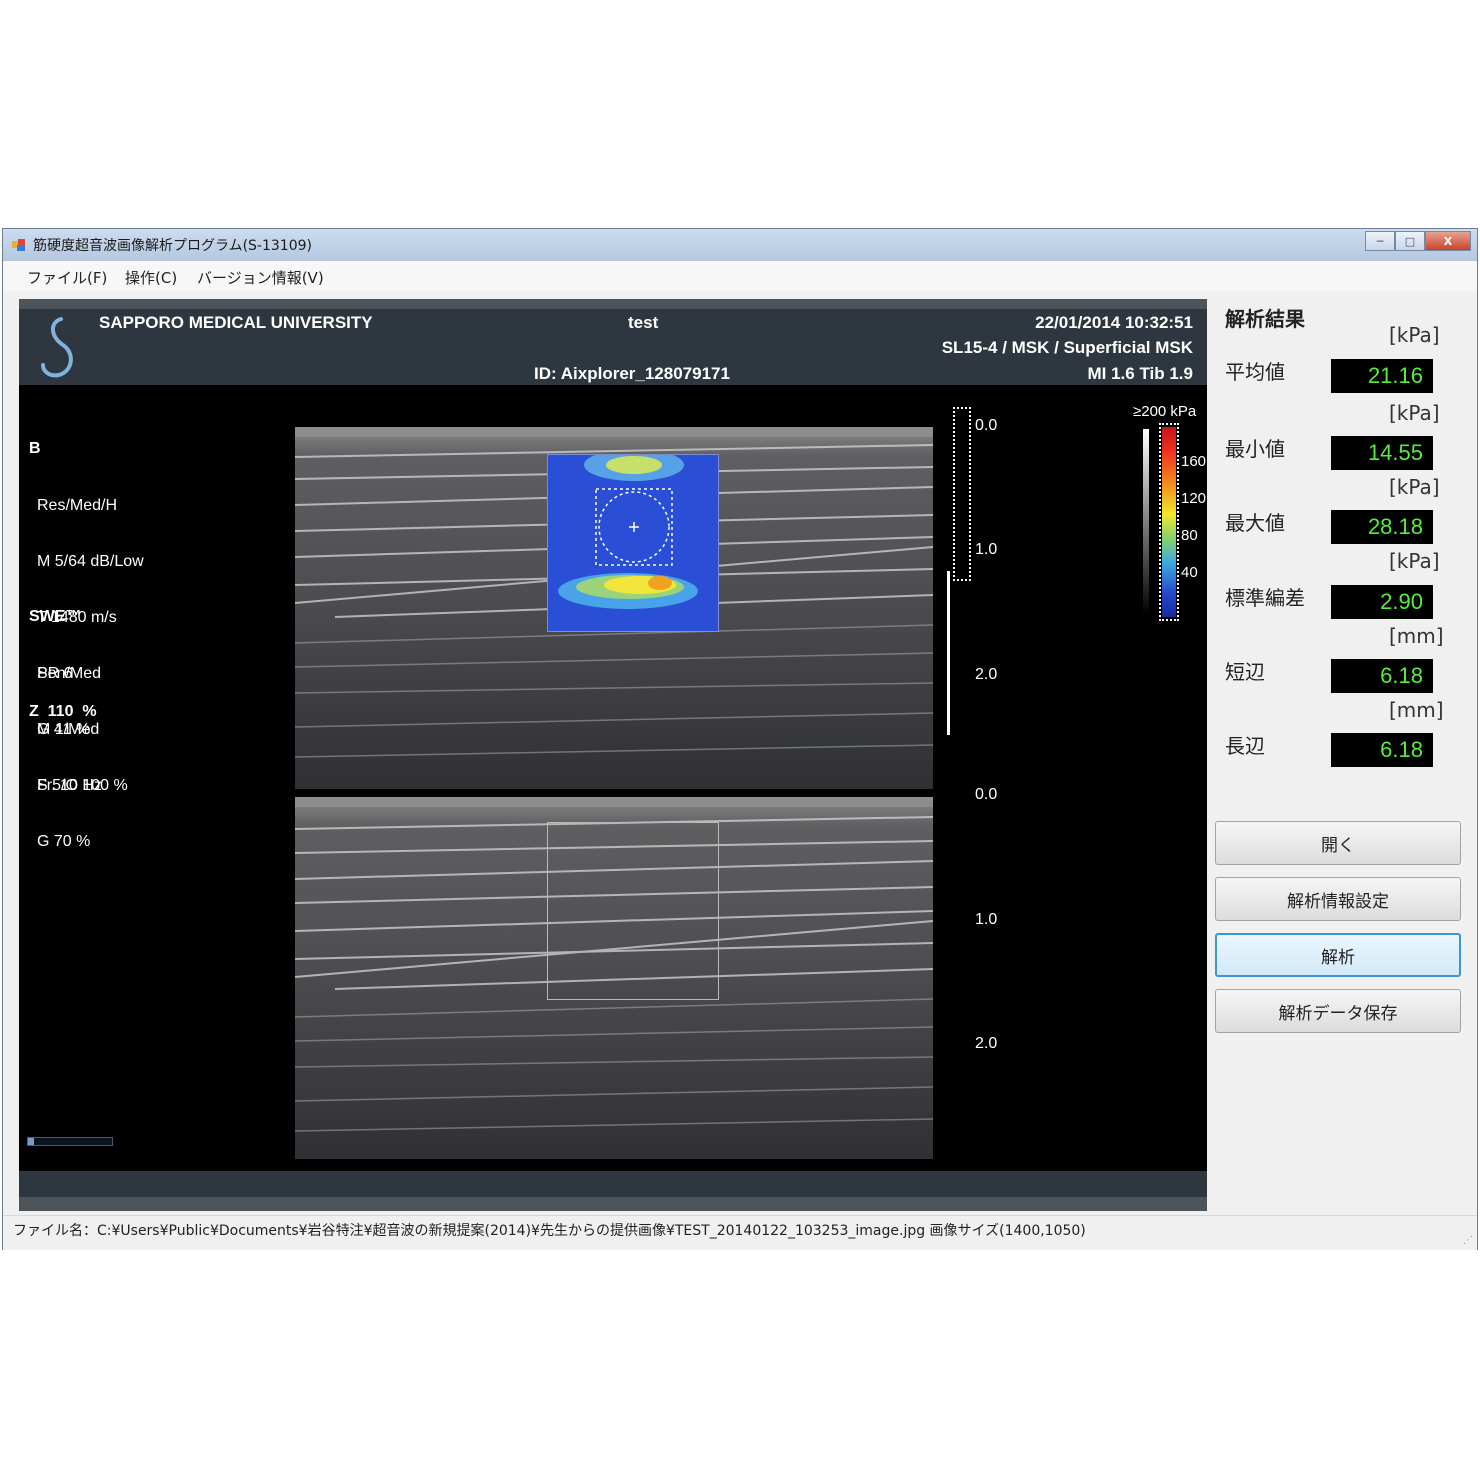  What do you see at coordinates (172, 246) in the screenshot?
I see `window-title: 筋硬度超音波画像解析プログラム(S-13109)` at bounding box center [172, 246].